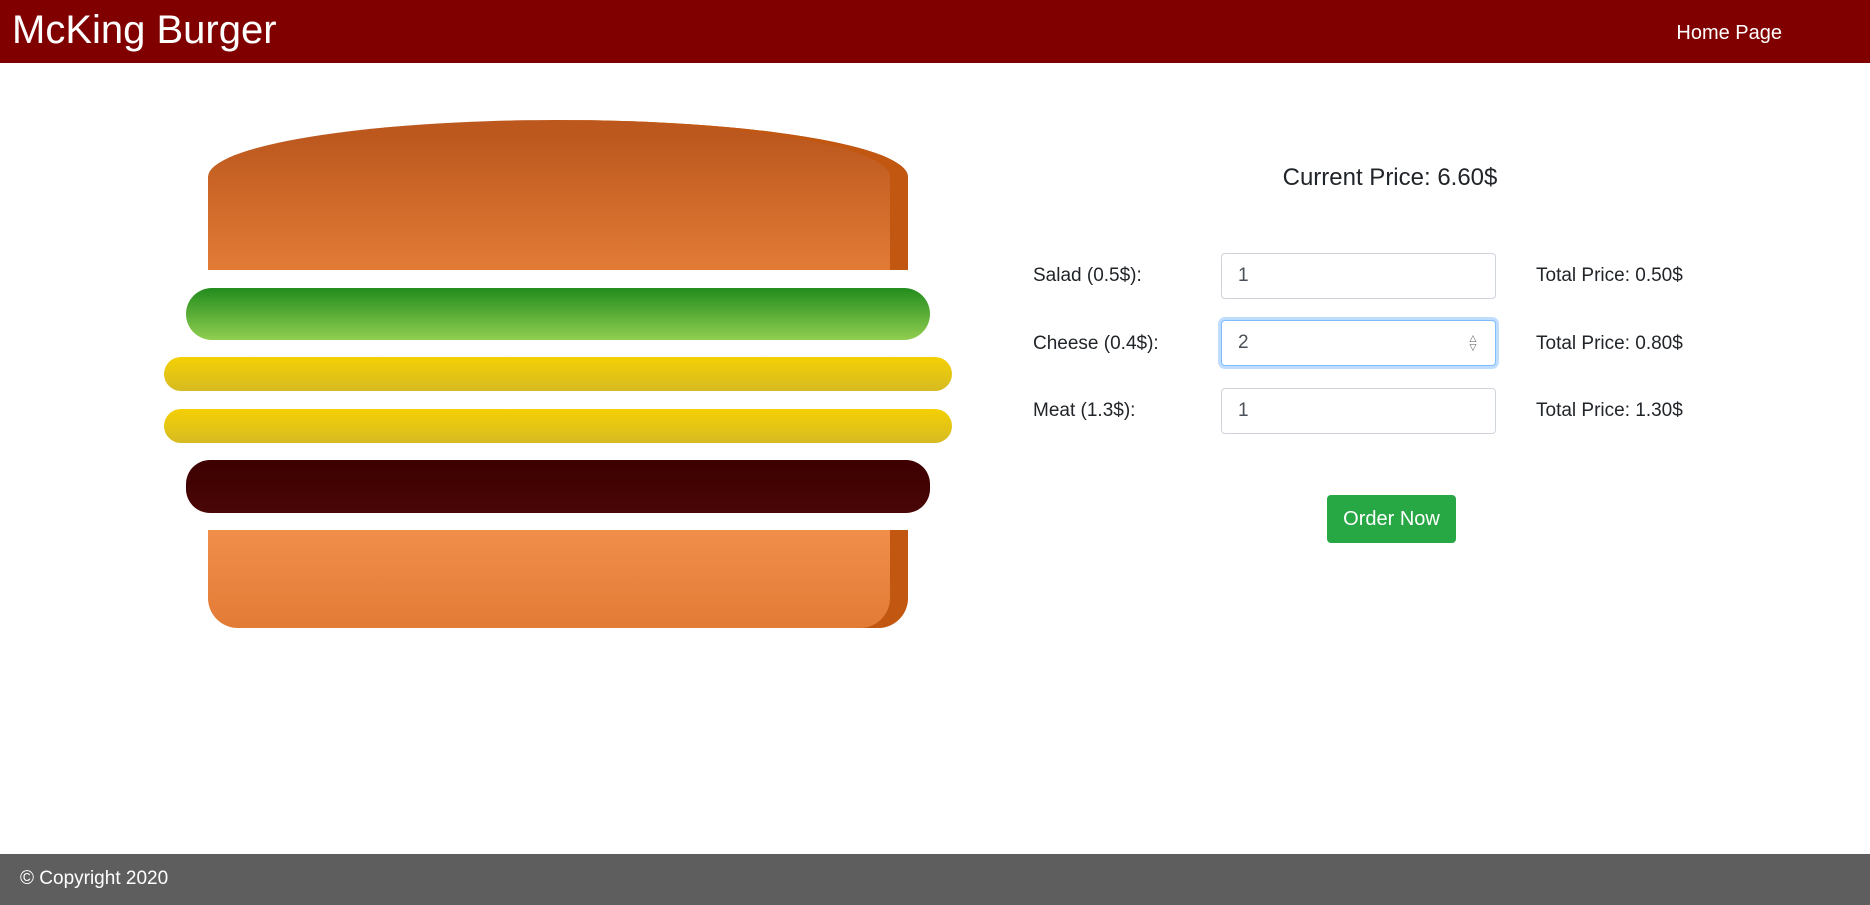 Image resolution: width=1870 pixels, height=905 pixels. Describe the element at coordinates (935, 879) in the screenshot. I see `footer: © Copyright 2020` at that location.